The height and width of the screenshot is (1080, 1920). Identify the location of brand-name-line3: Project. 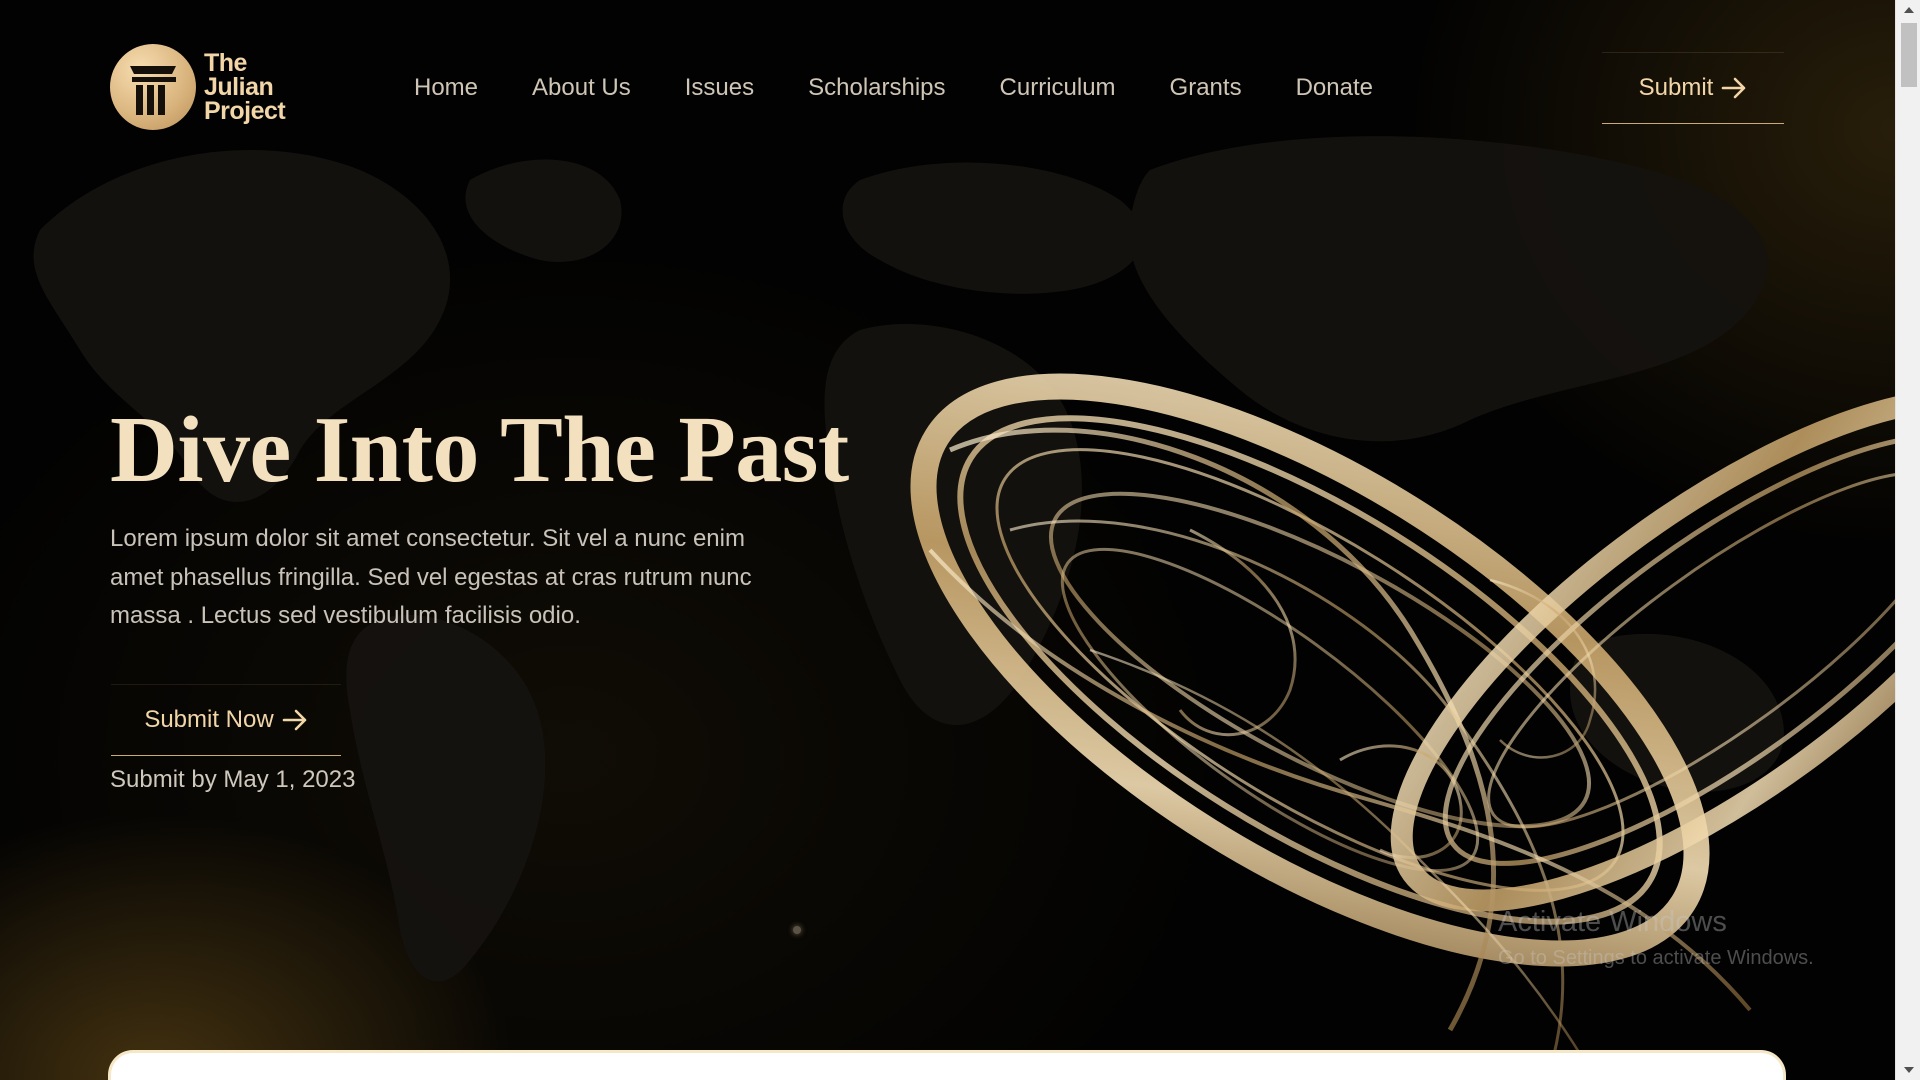
(245, 111).